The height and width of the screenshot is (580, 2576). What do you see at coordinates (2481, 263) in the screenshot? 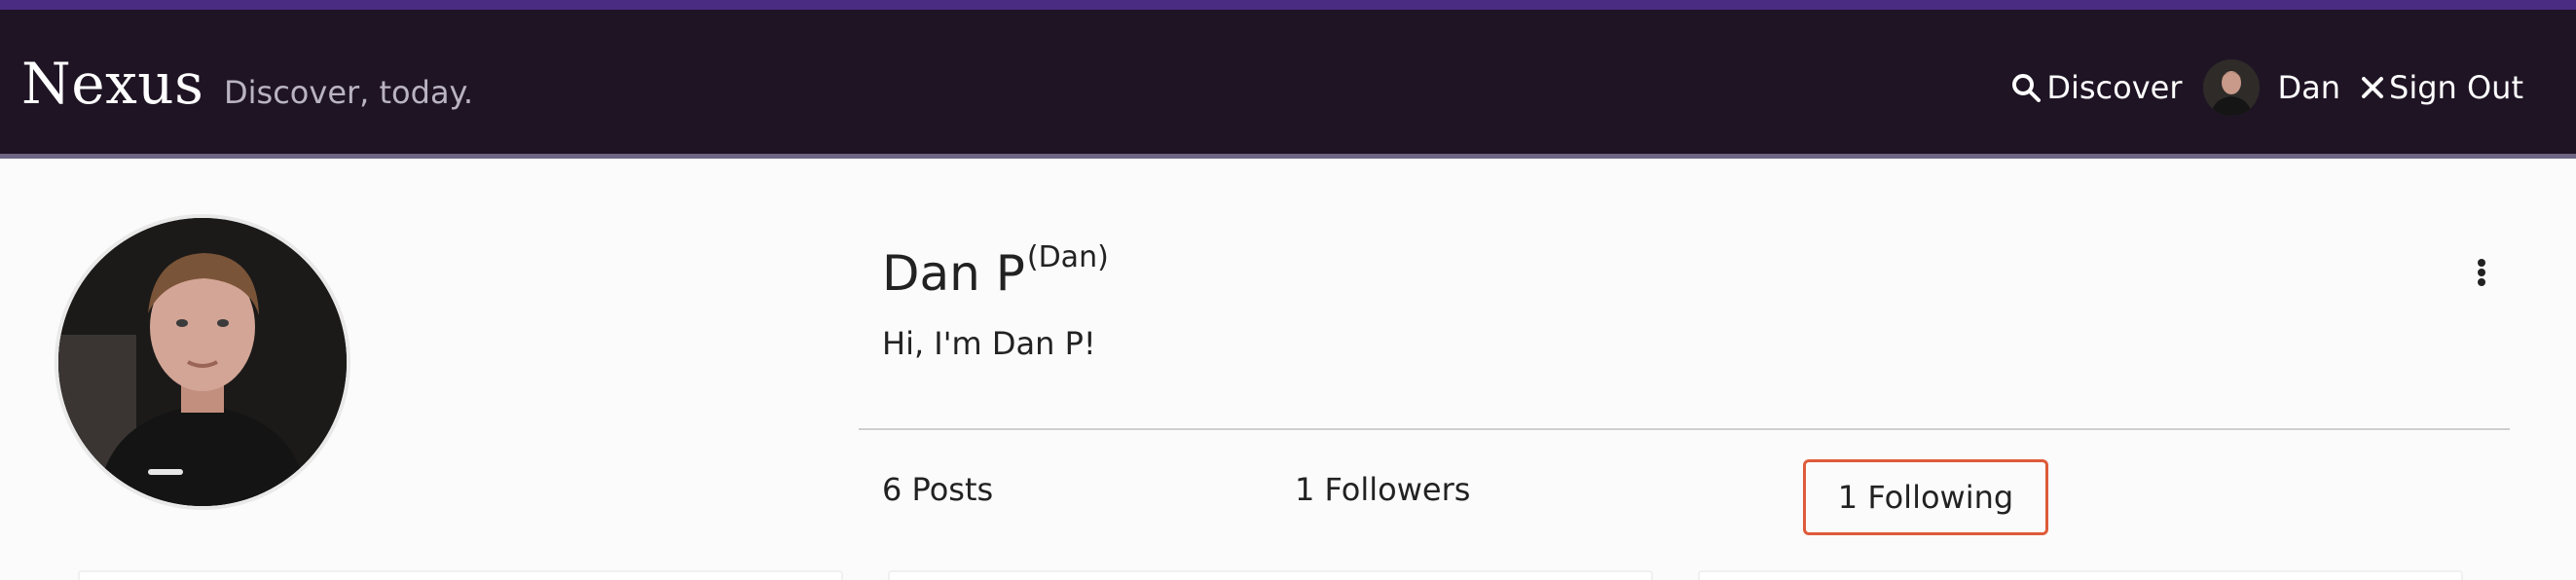
I see `more-vertical-icon` at bounding box center [2481, 263].